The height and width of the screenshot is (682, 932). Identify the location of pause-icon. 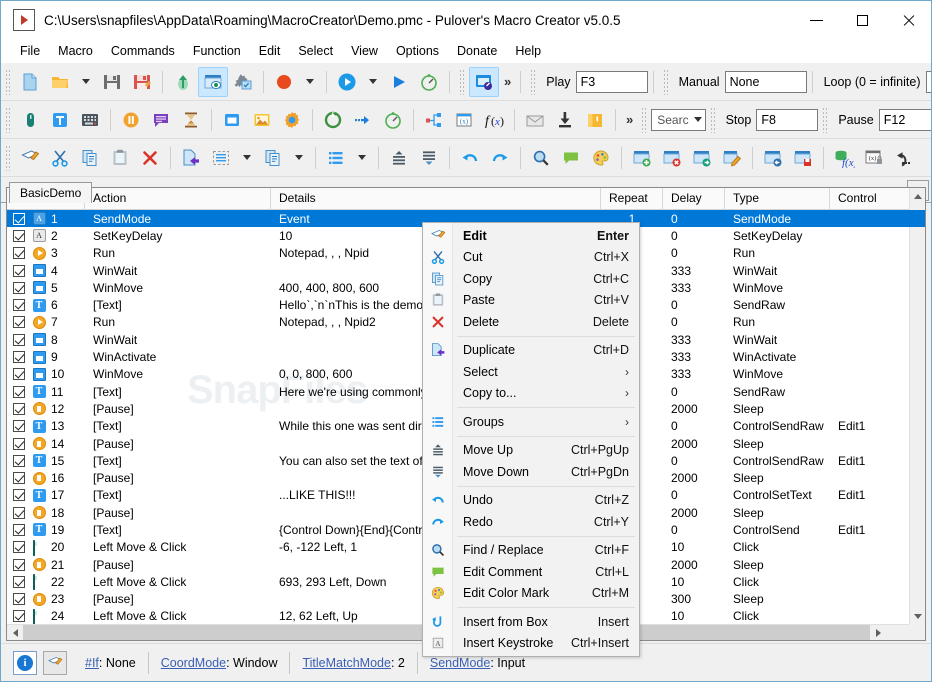
(131, 120).